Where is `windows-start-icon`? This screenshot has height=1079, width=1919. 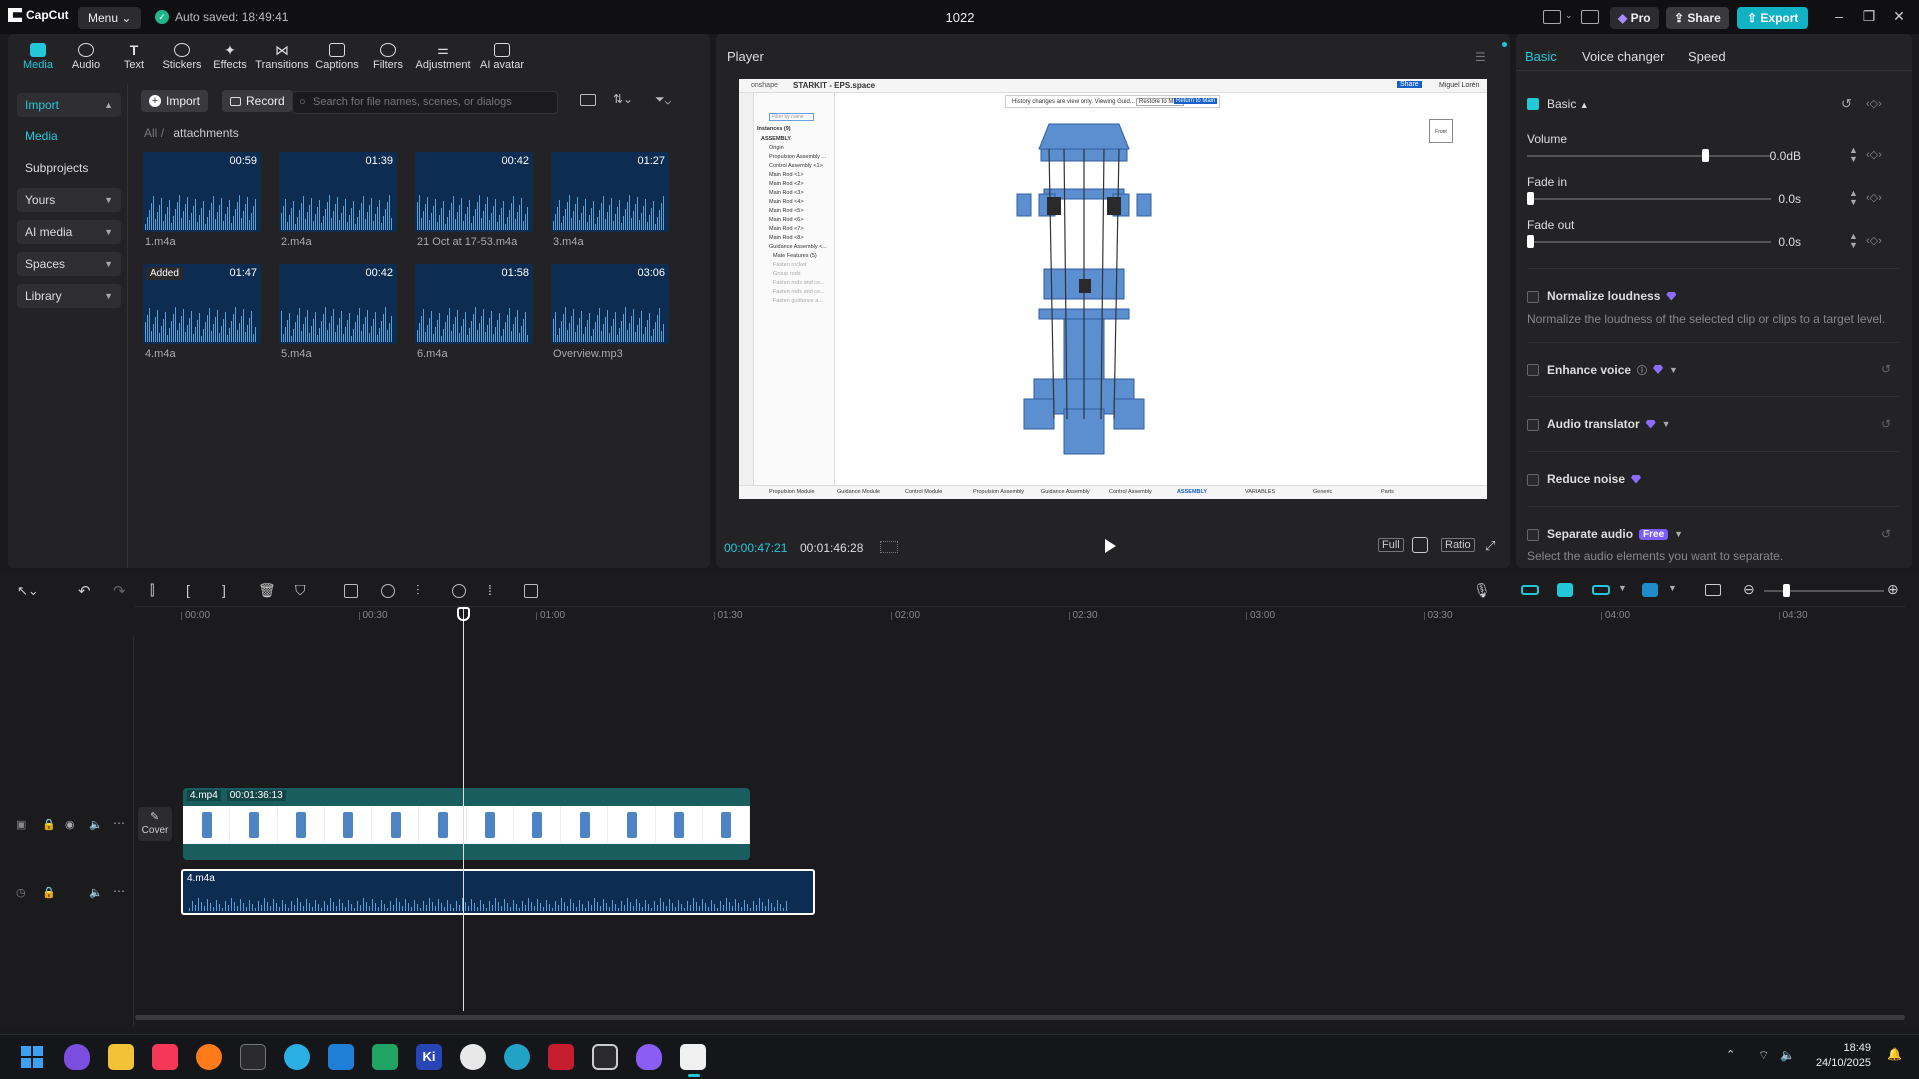 windows-start-icon is located at coordinates (32, 1057).